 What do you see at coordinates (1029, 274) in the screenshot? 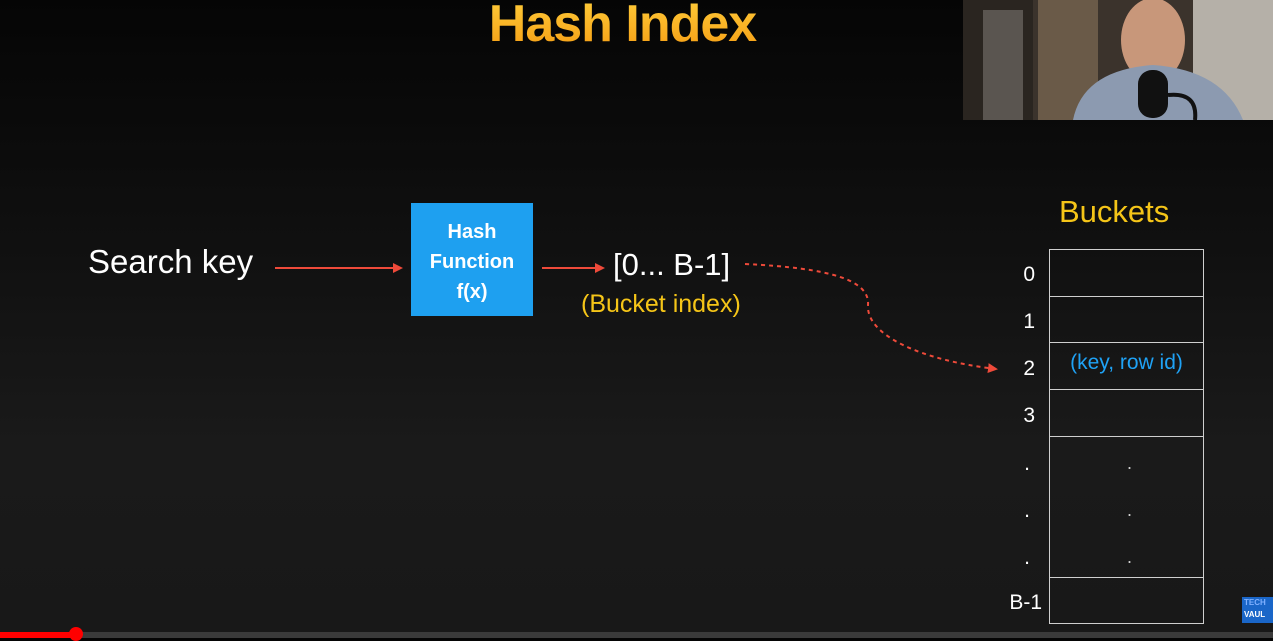
I see `bucket-label-0: 0` at bounding box center [1029, 274].